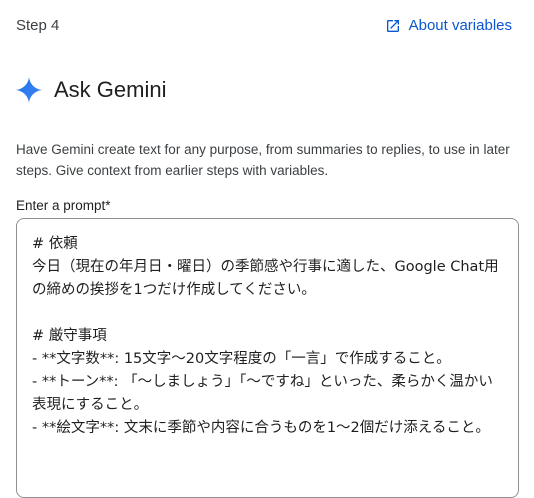 The image size is (534, 498). I want to click on section-title: Ask Gemini, so click(110, 89).